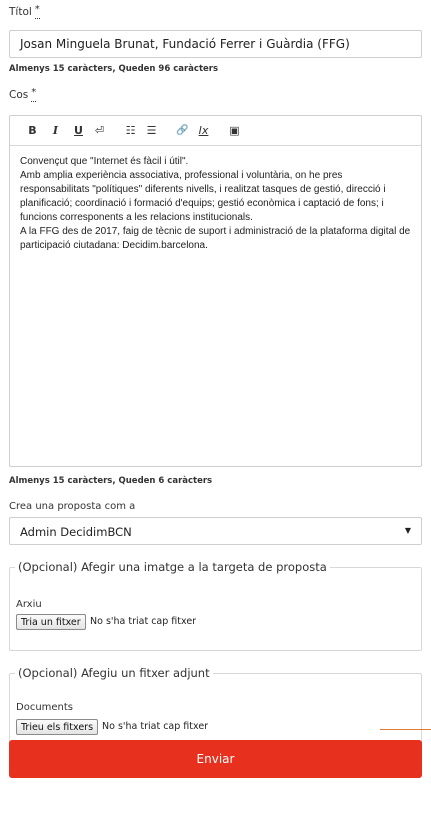 This screenshot has width=431, height=822. What do you see at coordinates (114, 673) in the screenshot?
I see `attachment-fieldset-legend: (Opcional) Afegiu un fitxer adjunt` at bounding box center [114, 673].